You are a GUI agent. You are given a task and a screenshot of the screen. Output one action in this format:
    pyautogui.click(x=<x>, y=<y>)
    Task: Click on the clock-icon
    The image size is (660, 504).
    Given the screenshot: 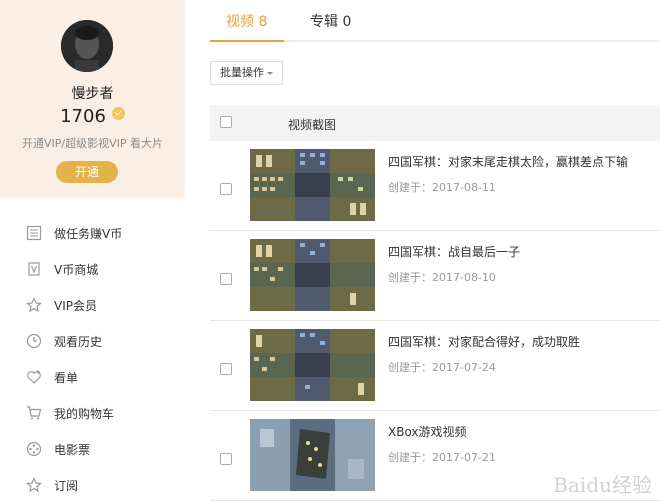 What is the action you would take?
    pyautogui.click(x=34, y=341)
    